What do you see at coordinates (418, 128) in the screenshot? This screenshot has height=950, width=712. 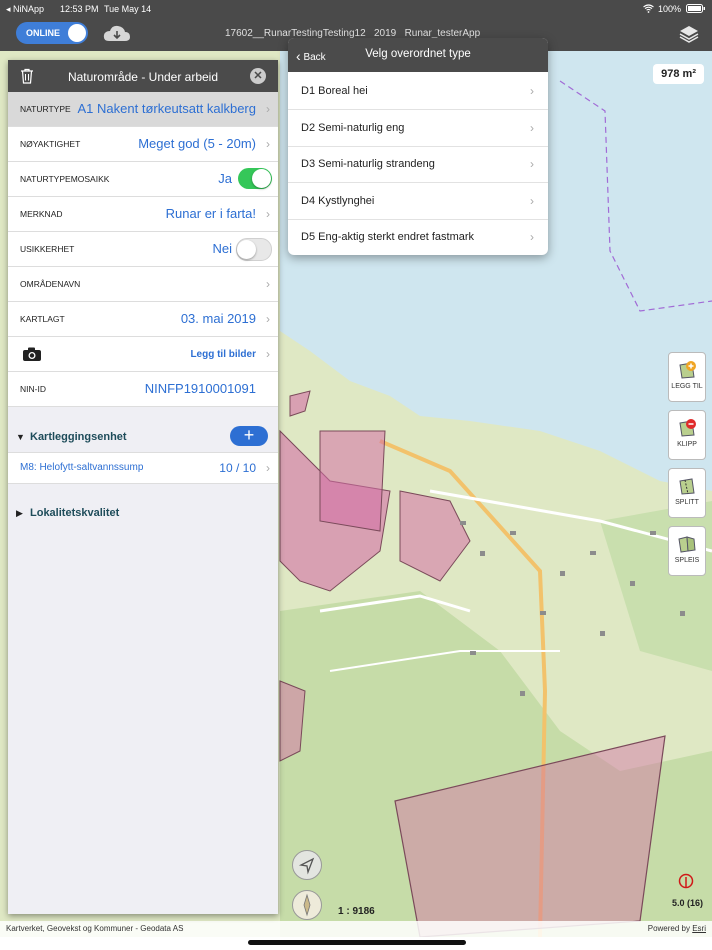 I see `type-option: D2 Semi-naturlig eng ›` at bounding box center [418, 128].